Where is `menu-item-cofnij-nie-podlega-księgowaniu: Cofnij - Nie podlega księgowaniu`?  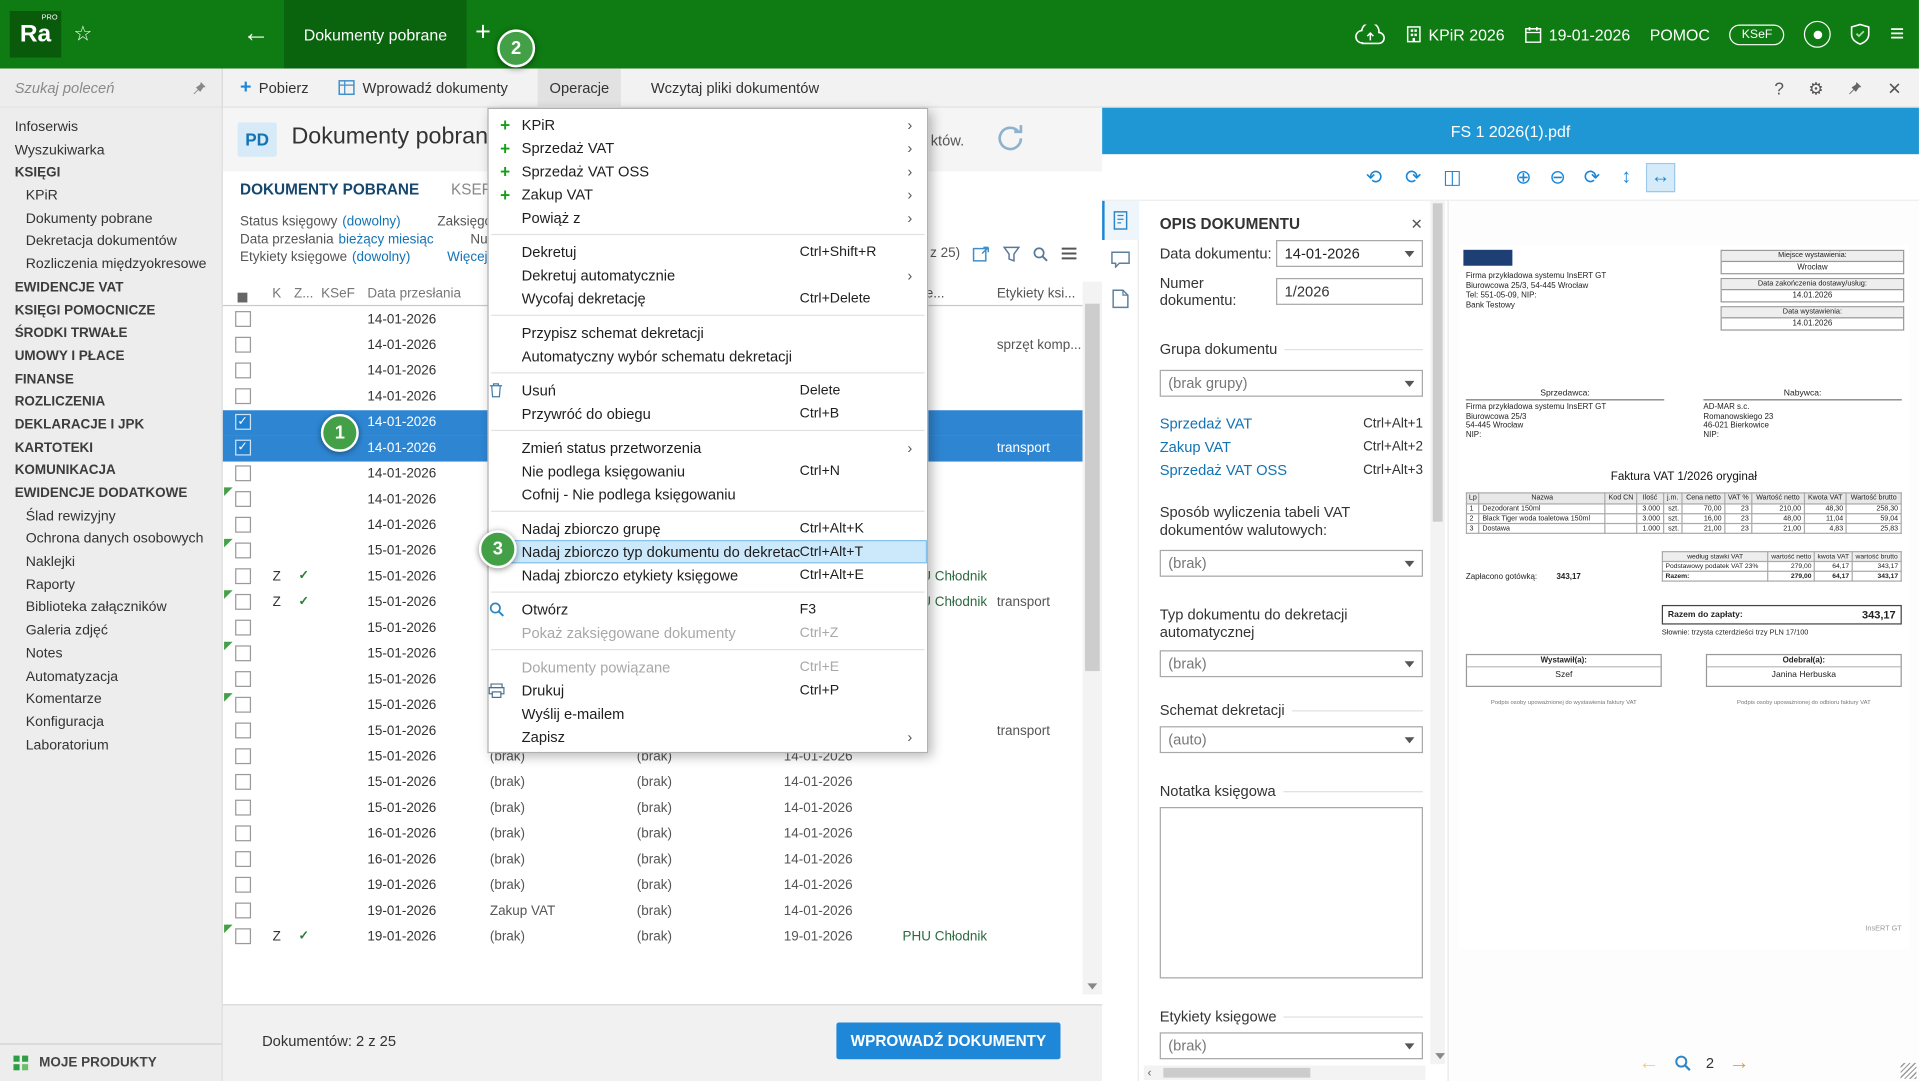 menu-item-cofnij-nie-podlega-księgowaniu: Cofnij - Nie podlega księgowaniu is located at coordinates (708, 493).